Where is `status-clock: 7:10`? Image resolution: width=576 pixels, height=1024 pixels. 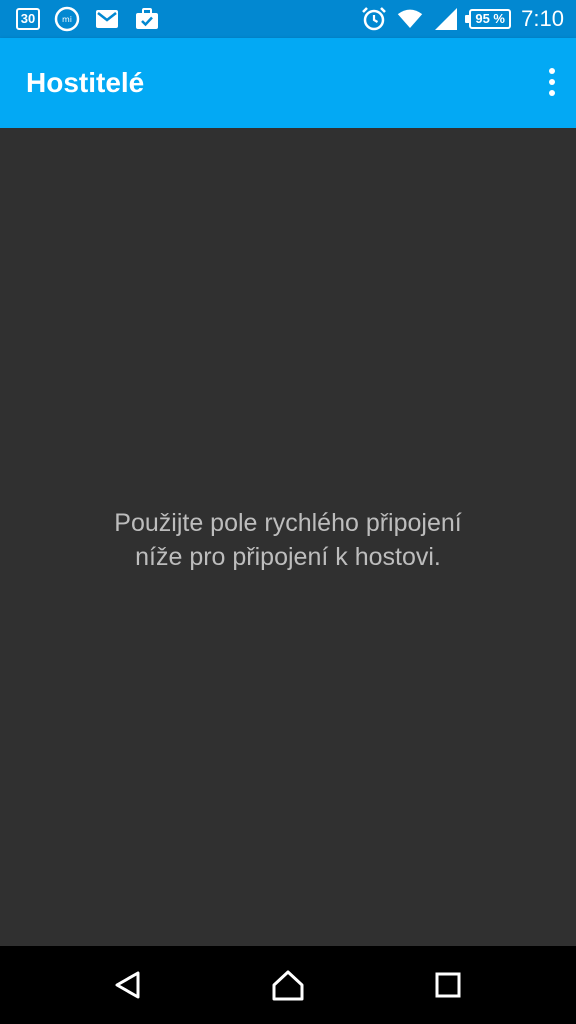 status-clock: 7:10 is located at coordinates (542, 18).